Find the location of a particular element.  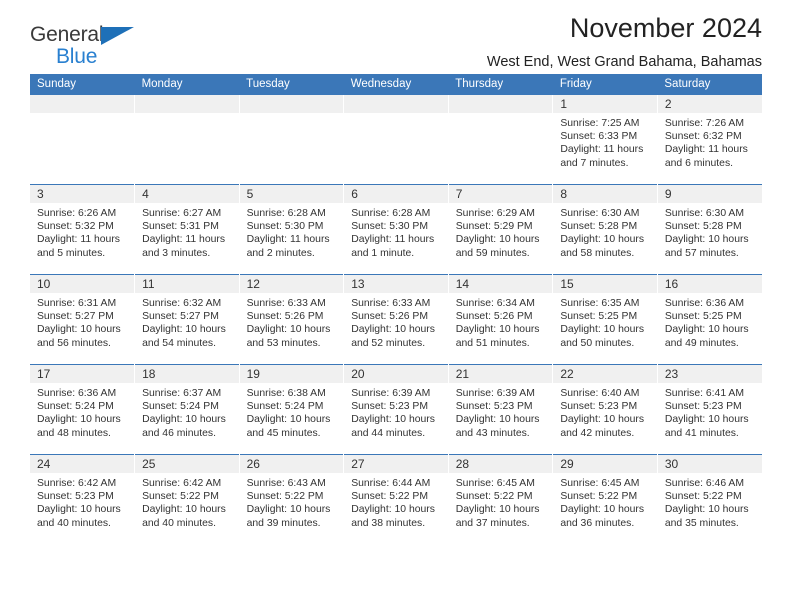

general-blue-logo: General Blue is located at coordinates (90, 47).